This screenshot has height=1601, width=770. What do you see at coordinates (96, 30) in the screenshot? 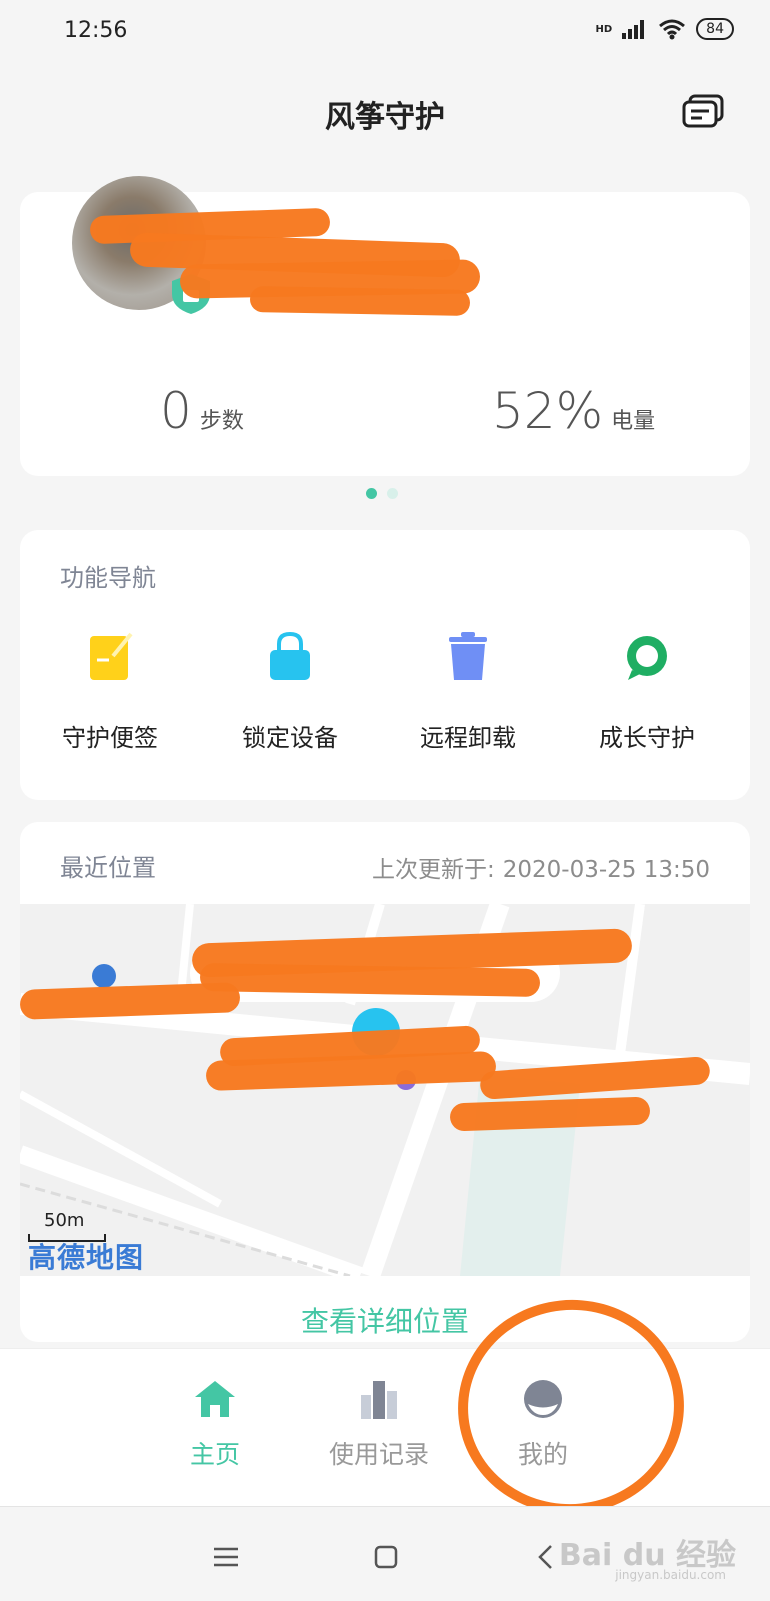
I see `status-time: 12:56` at bounding box center [96, 30].